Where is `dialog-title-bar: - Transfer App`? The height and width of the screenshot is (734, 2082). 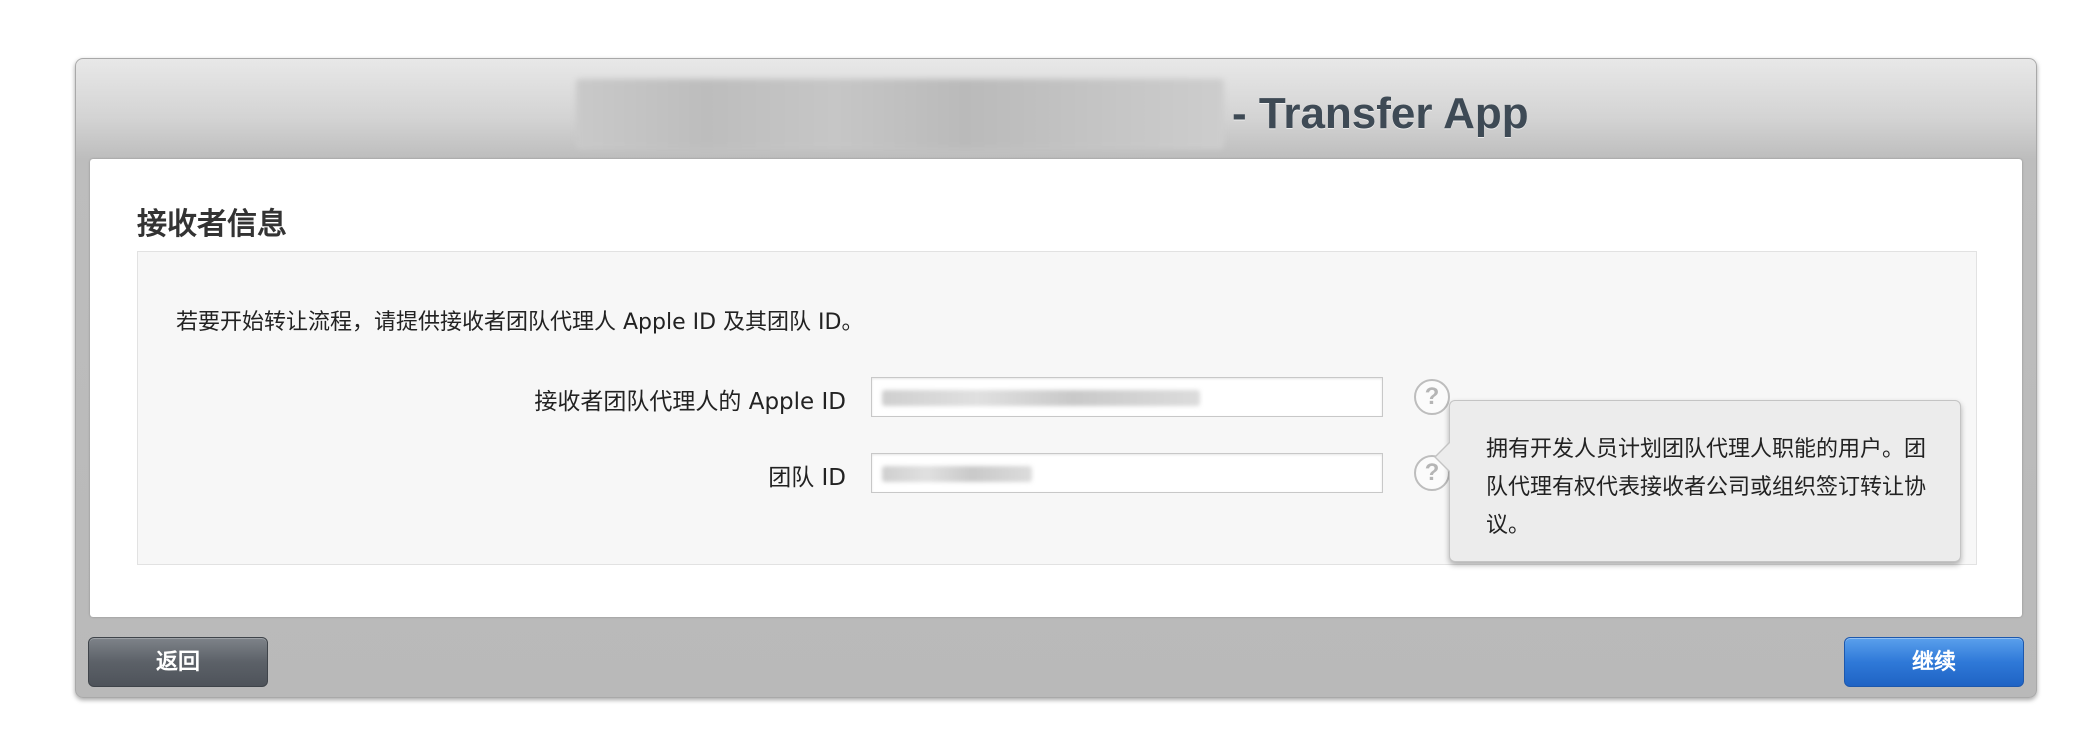 dialog-title-bar: - Transfer App is located at coordinates (1056, 109).